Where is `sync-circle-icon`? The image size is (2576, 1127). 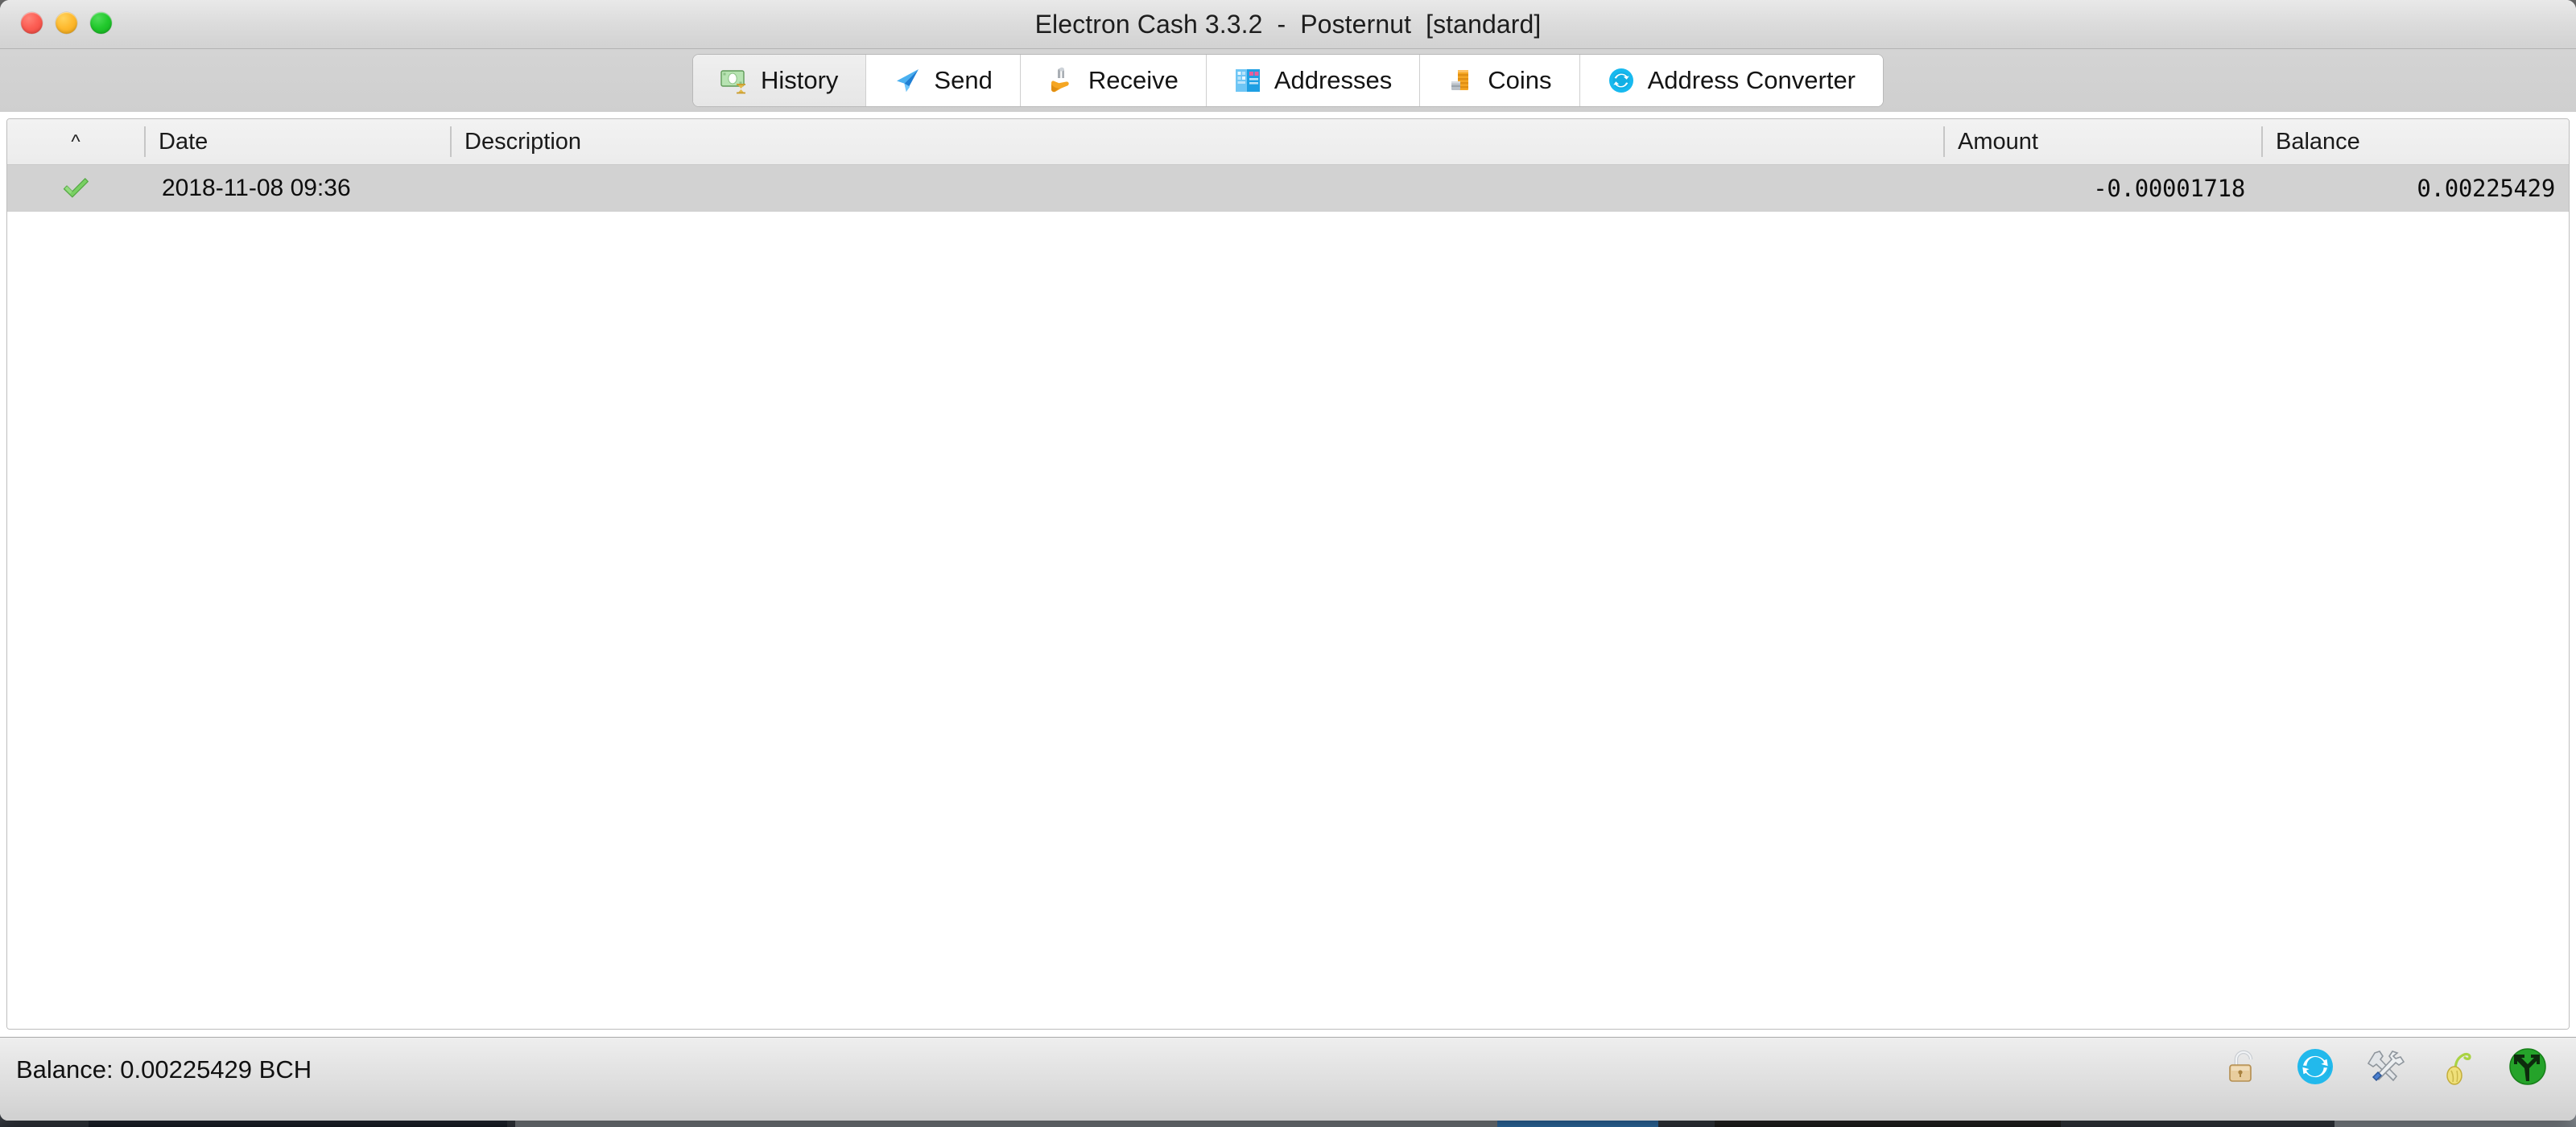
sync-circle-icon is located at coordinates (2315, 1067).